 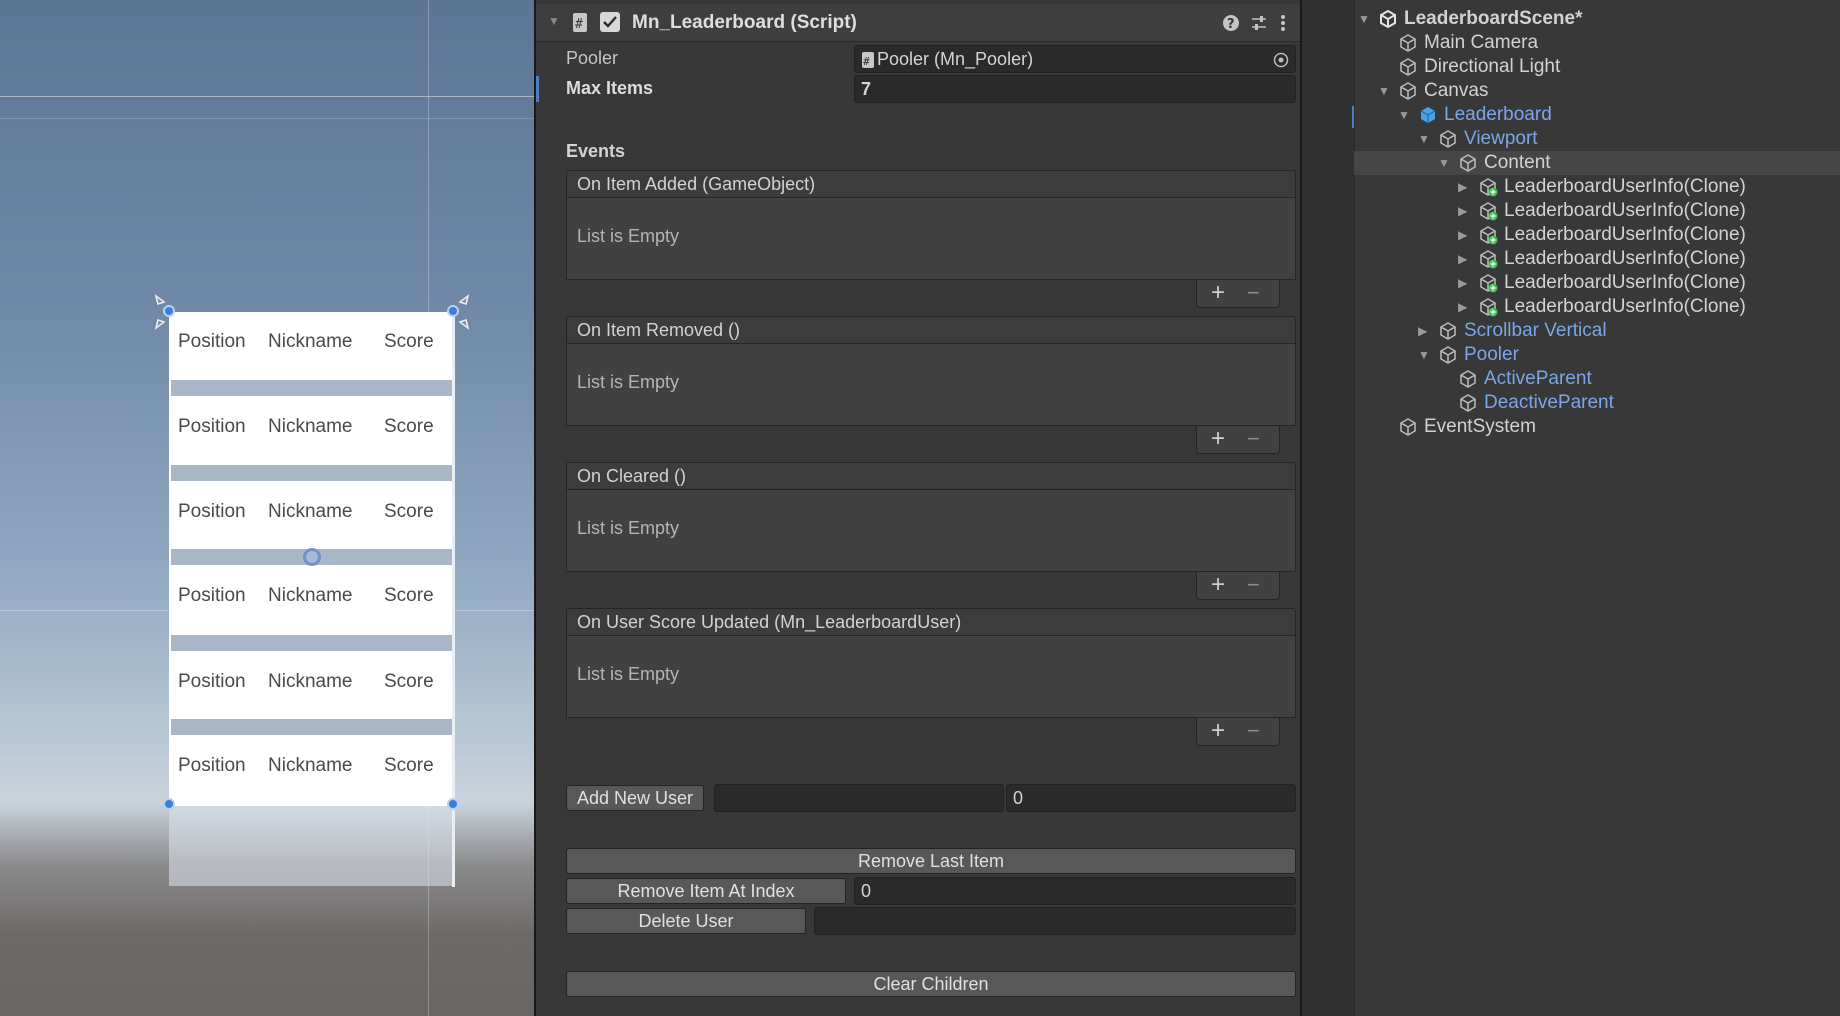 What do you see at coordinates (1498, 114) in the screenshot?
I see `hierarchy-label: Leaderboard` at bounding box center [1498, 114].